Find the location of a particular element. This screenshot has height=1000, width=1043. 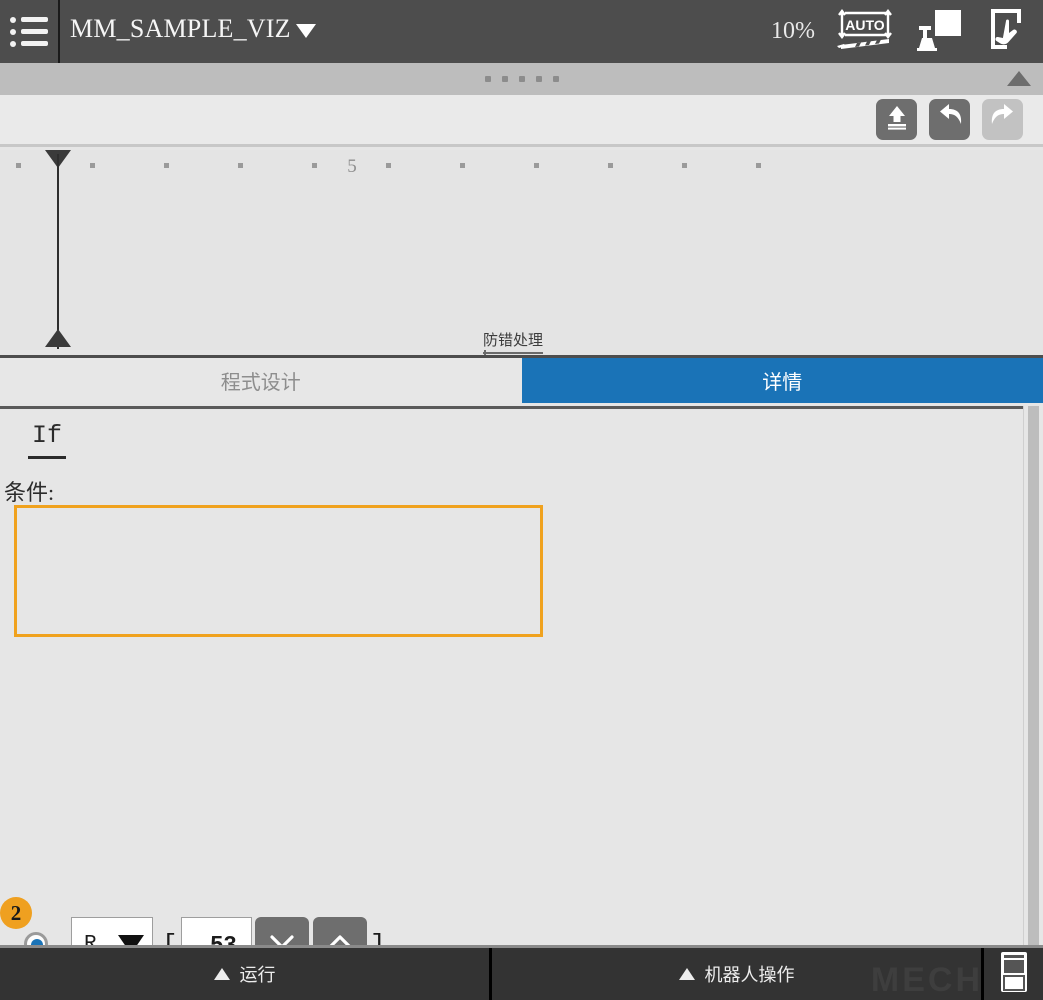

condition-section-label: 条件: is located at coordinates (29, 492).